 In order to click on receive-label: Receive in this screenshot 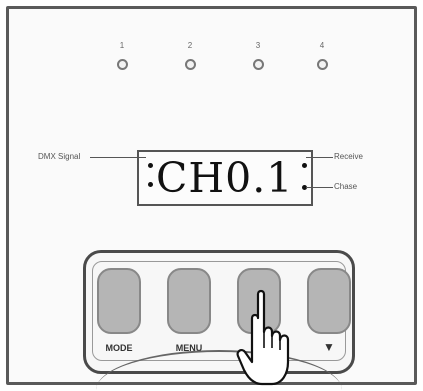, I will do `click(348, 156)`.